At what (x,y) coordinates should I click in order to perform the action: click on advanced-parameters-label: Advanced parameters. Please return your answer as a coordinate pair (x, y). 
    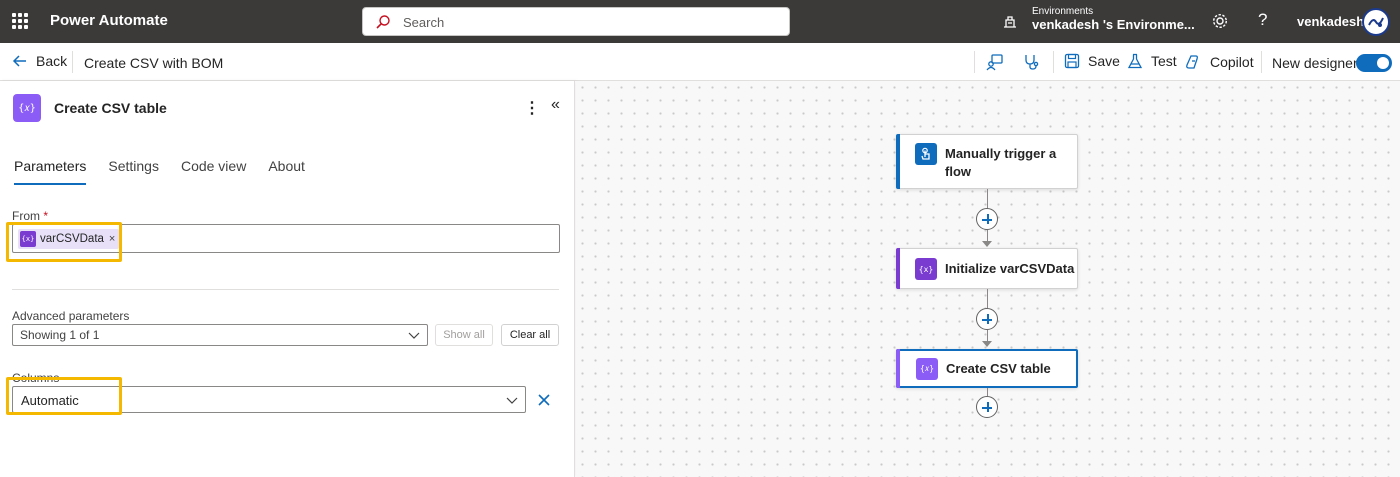
    Looking at the image, I should click on (71, 316).